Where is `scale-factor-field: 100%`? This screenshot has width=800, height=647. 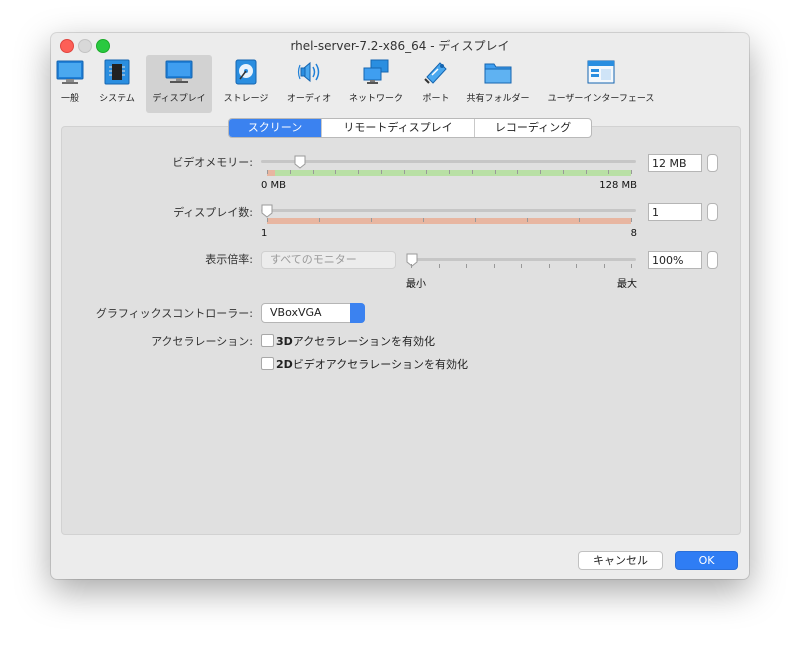
scale-factor-field: 100% is located at coordinates (675, 260).